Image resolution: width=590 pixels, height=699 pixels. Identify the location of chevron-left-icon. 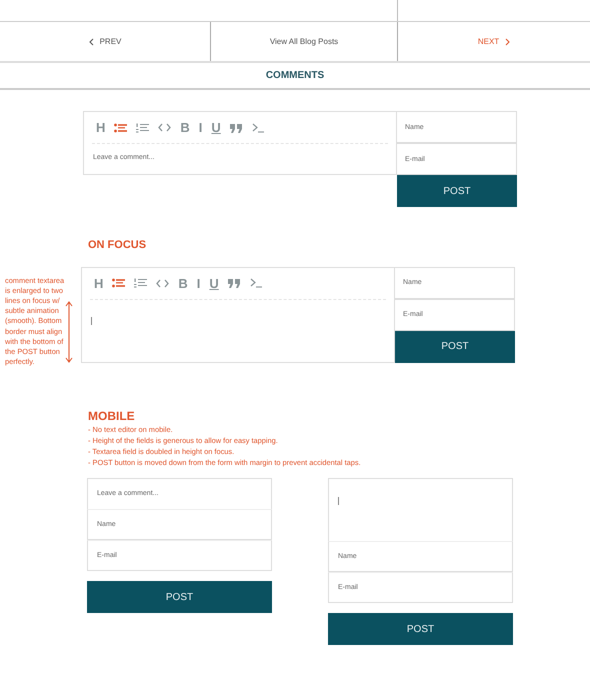
(91, 42).